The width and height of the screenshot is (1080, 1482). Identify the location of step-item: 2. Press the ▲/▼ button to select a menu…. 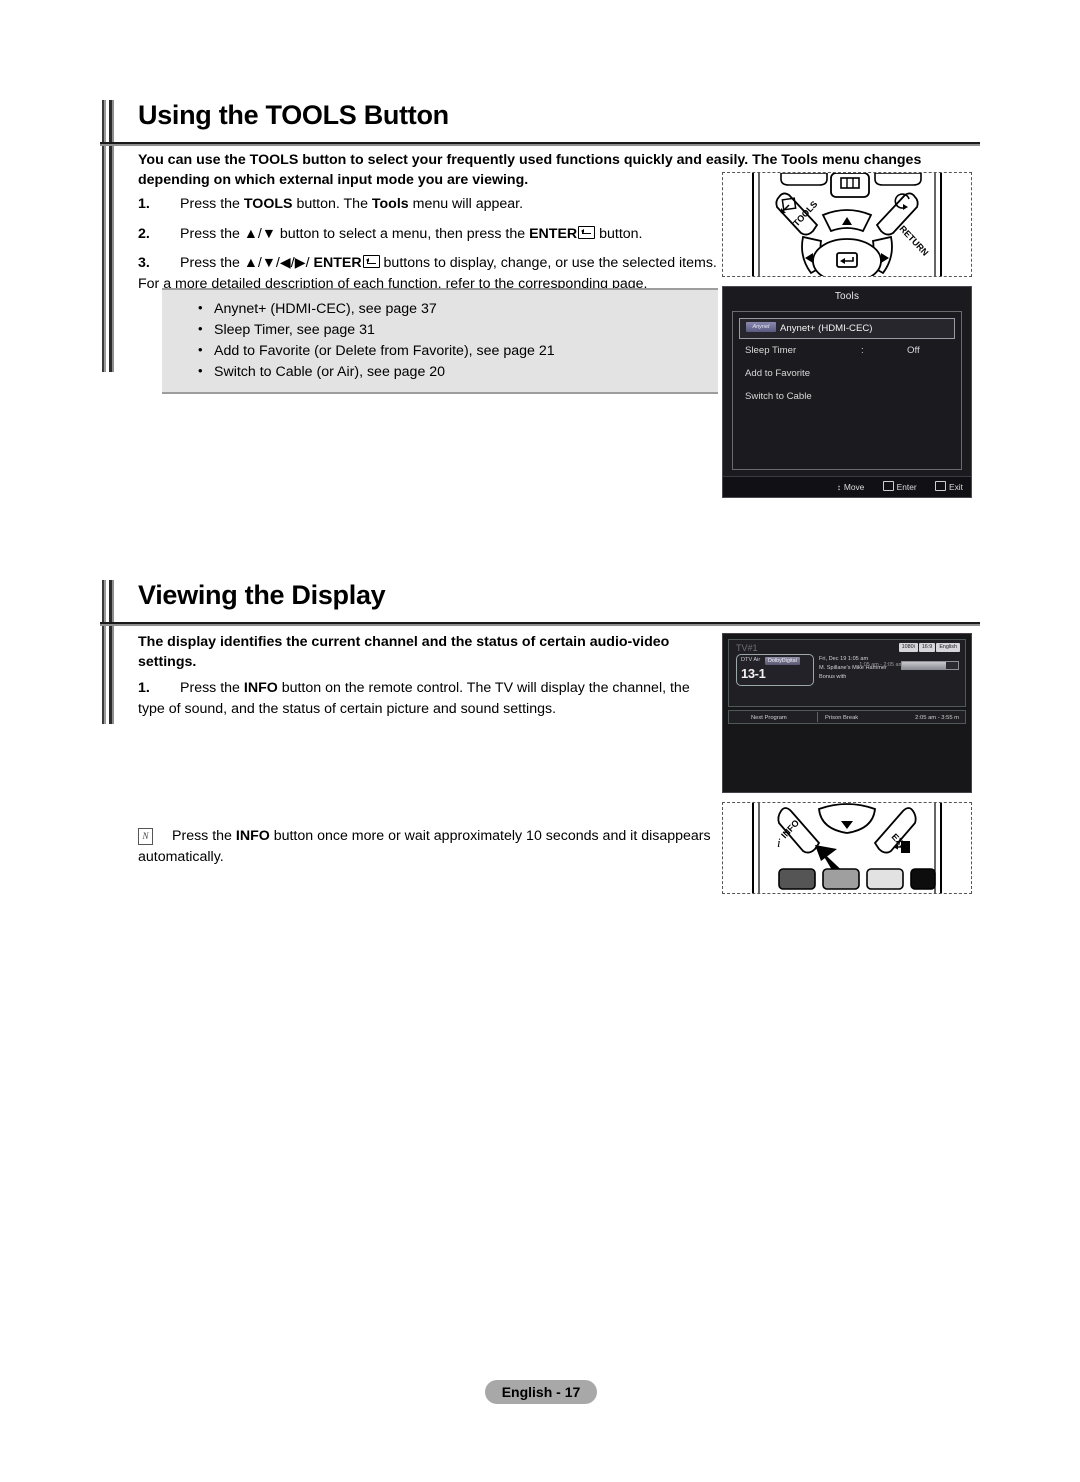
(428, 234).